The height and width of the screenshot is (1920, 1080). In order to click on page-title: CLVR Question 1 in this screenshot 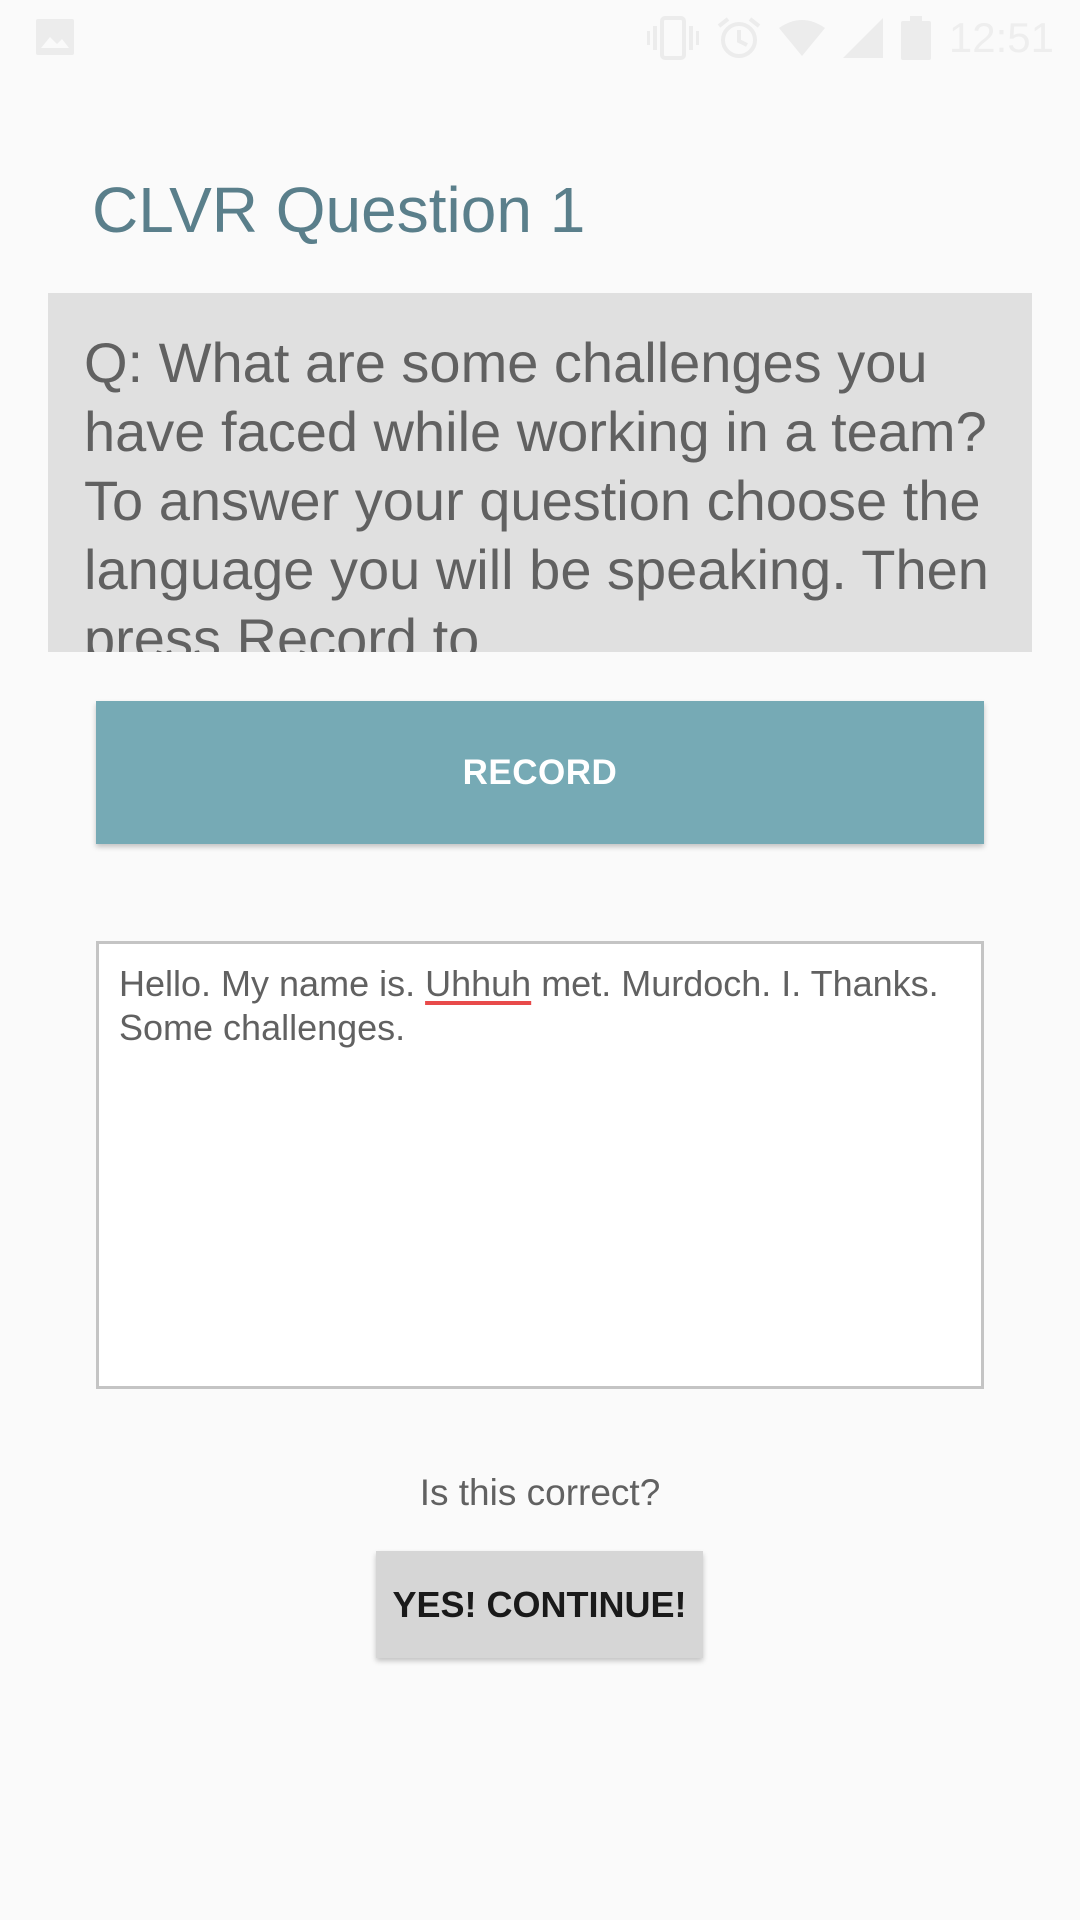, I will do `click(339, 210)`.